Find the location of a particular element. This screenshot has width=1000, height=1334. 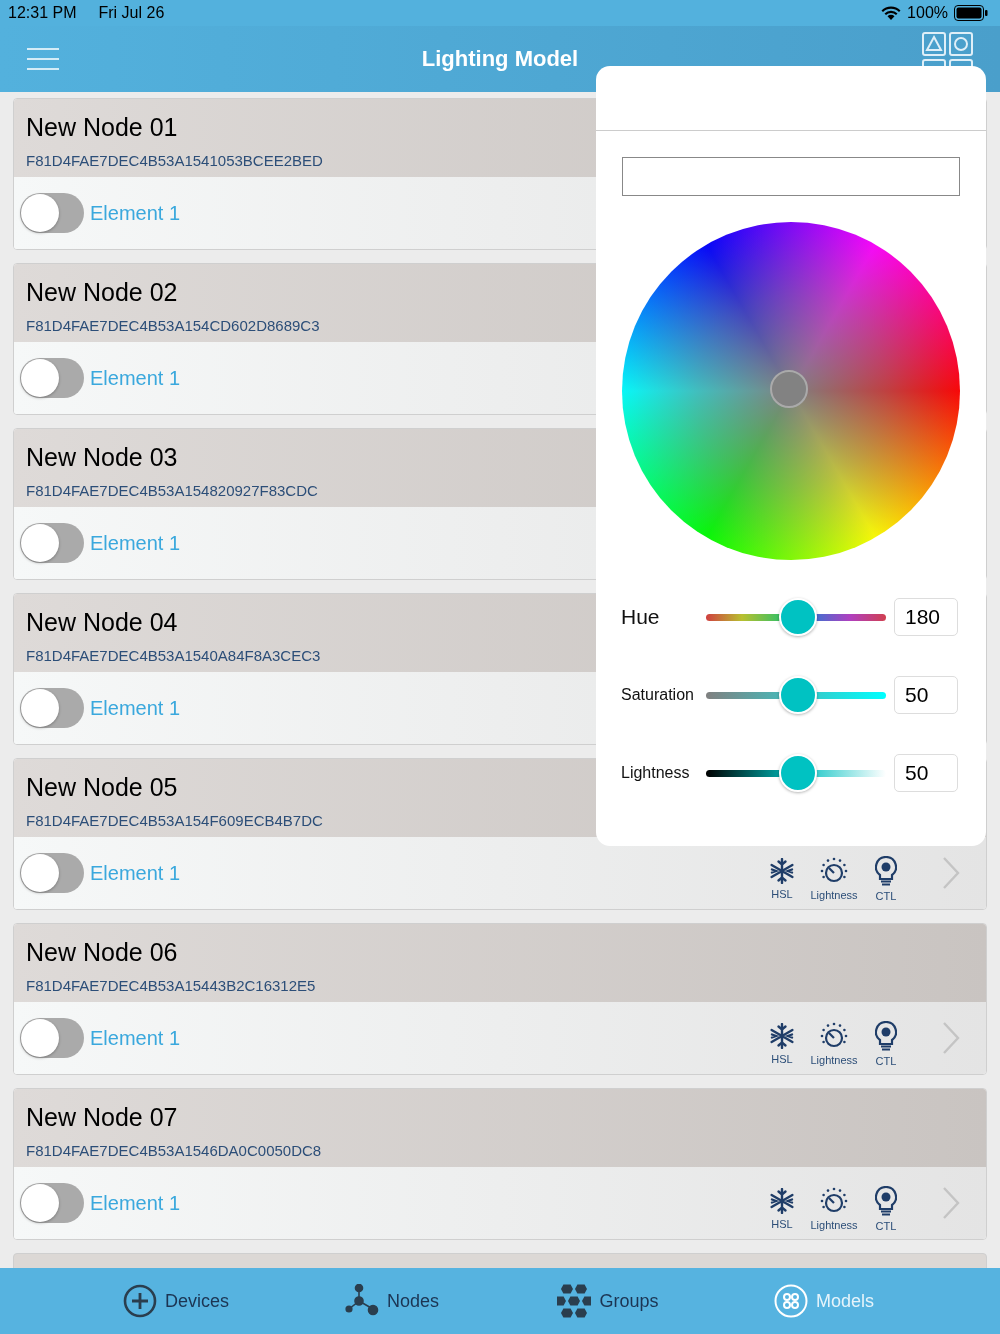

wifi-icon is located at coordinates (891, 13).